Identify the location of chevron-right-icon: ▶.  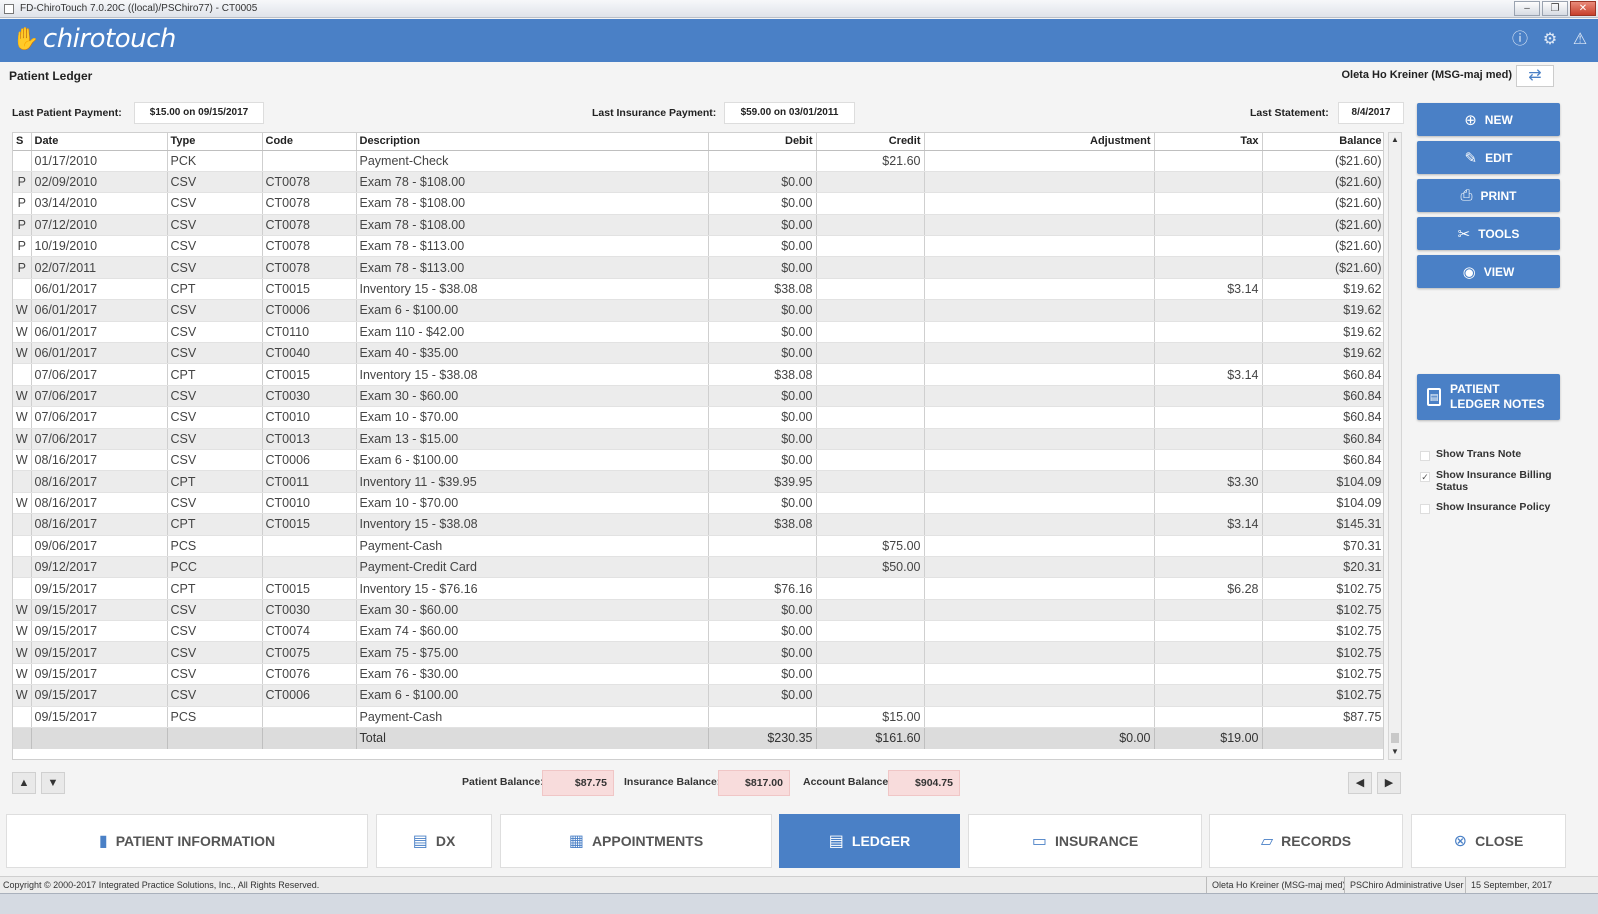
(1389, 783).